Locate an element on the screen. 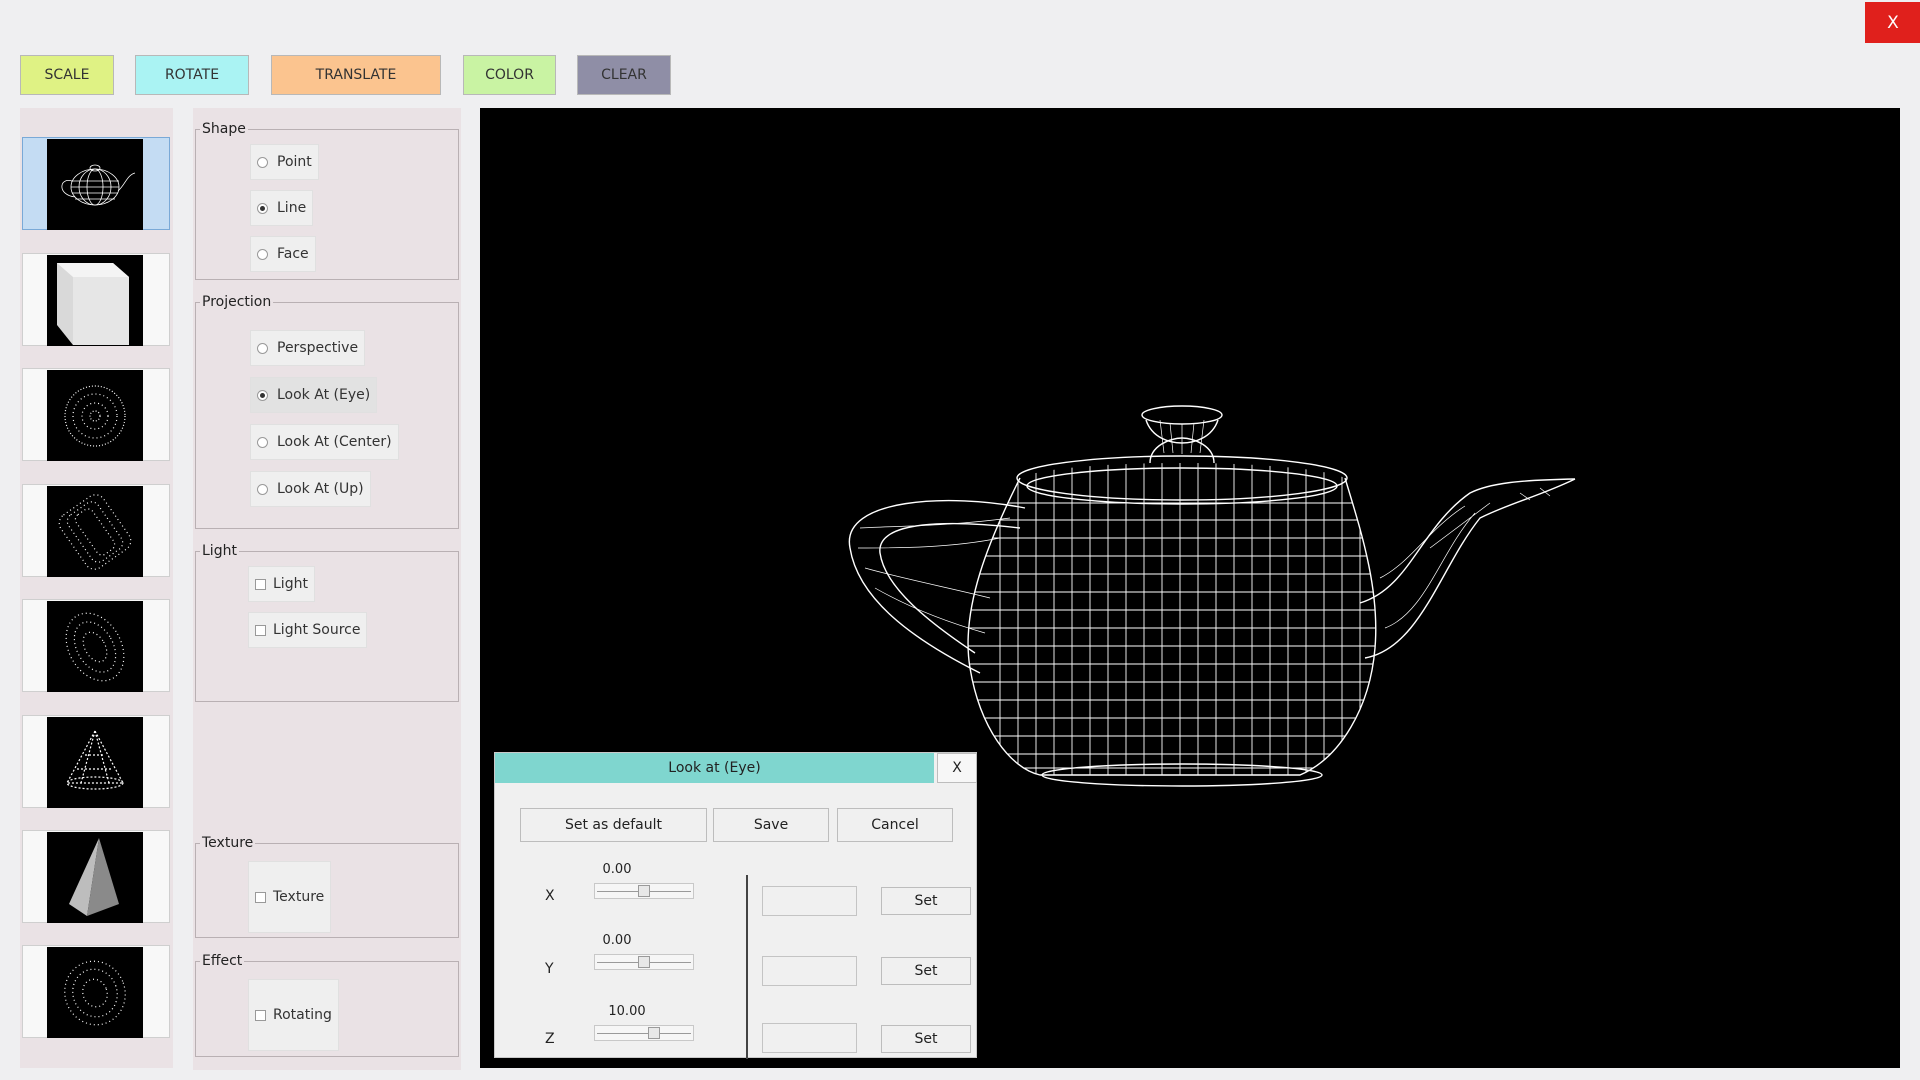 This screenshot has width=1920, height=1080. model-thumb-torus is located at coordinates (96, 991).